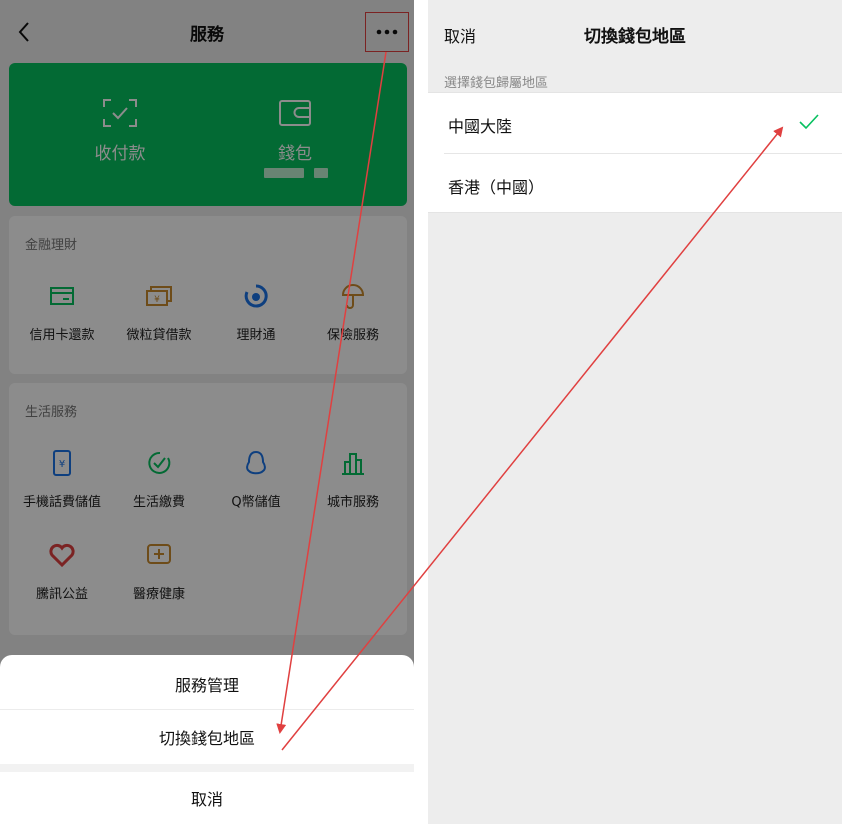  Describe the element at coordinates (207, 798) in the screenshot. I see `sheet-cancel-button: 取消` at that location.